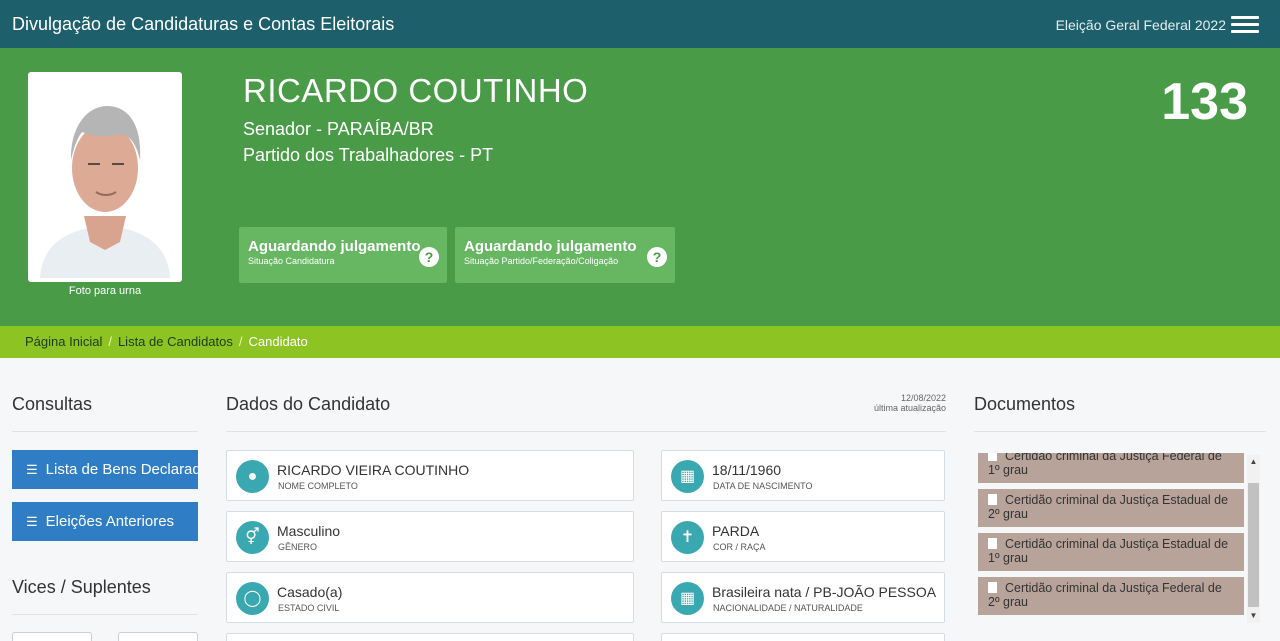  I want to click on photo-caption: Foto para urna, so click(105, 291).